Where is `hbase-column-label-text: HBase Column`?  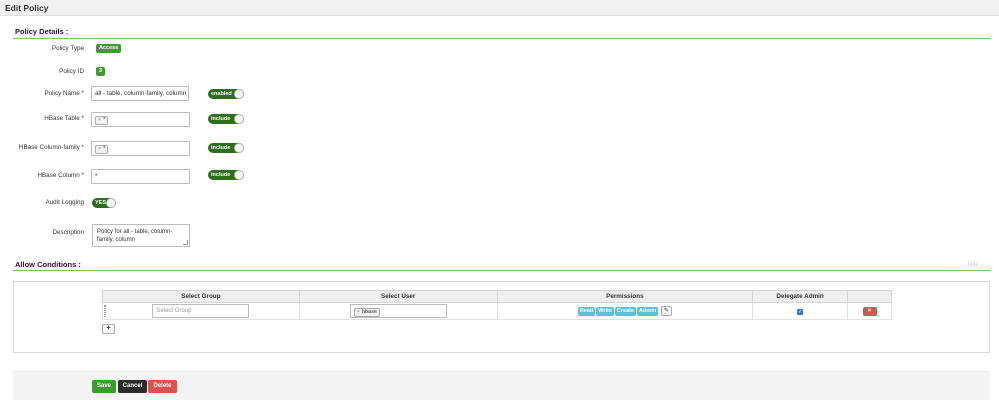 hbase-column-label-text: HBase Column is located at coordinates (58, 175).